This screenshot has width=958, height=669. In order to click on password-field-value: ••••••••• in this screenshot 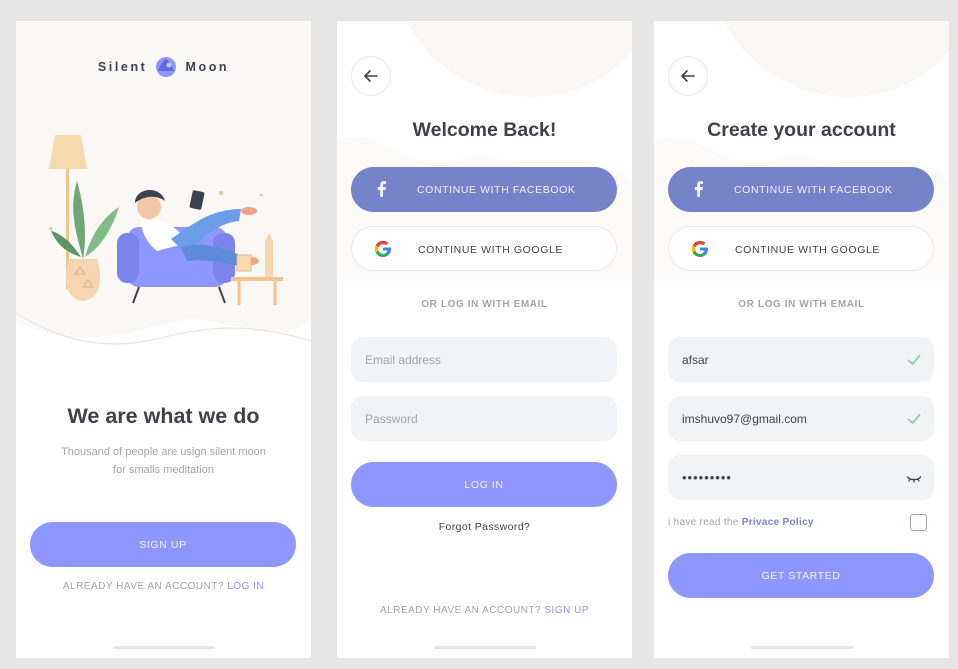, I will do `click(707, 477)`.